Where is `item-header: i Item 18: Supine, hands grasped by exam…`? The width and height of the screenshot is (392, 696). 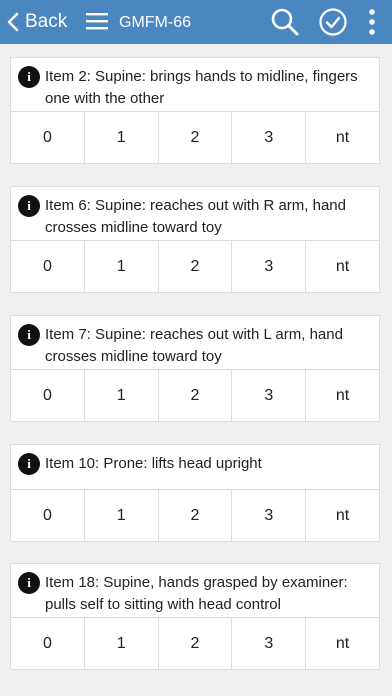
item-header: i Item 18: Supine, hands grasped by exam… is located at coordinates (195, 590).